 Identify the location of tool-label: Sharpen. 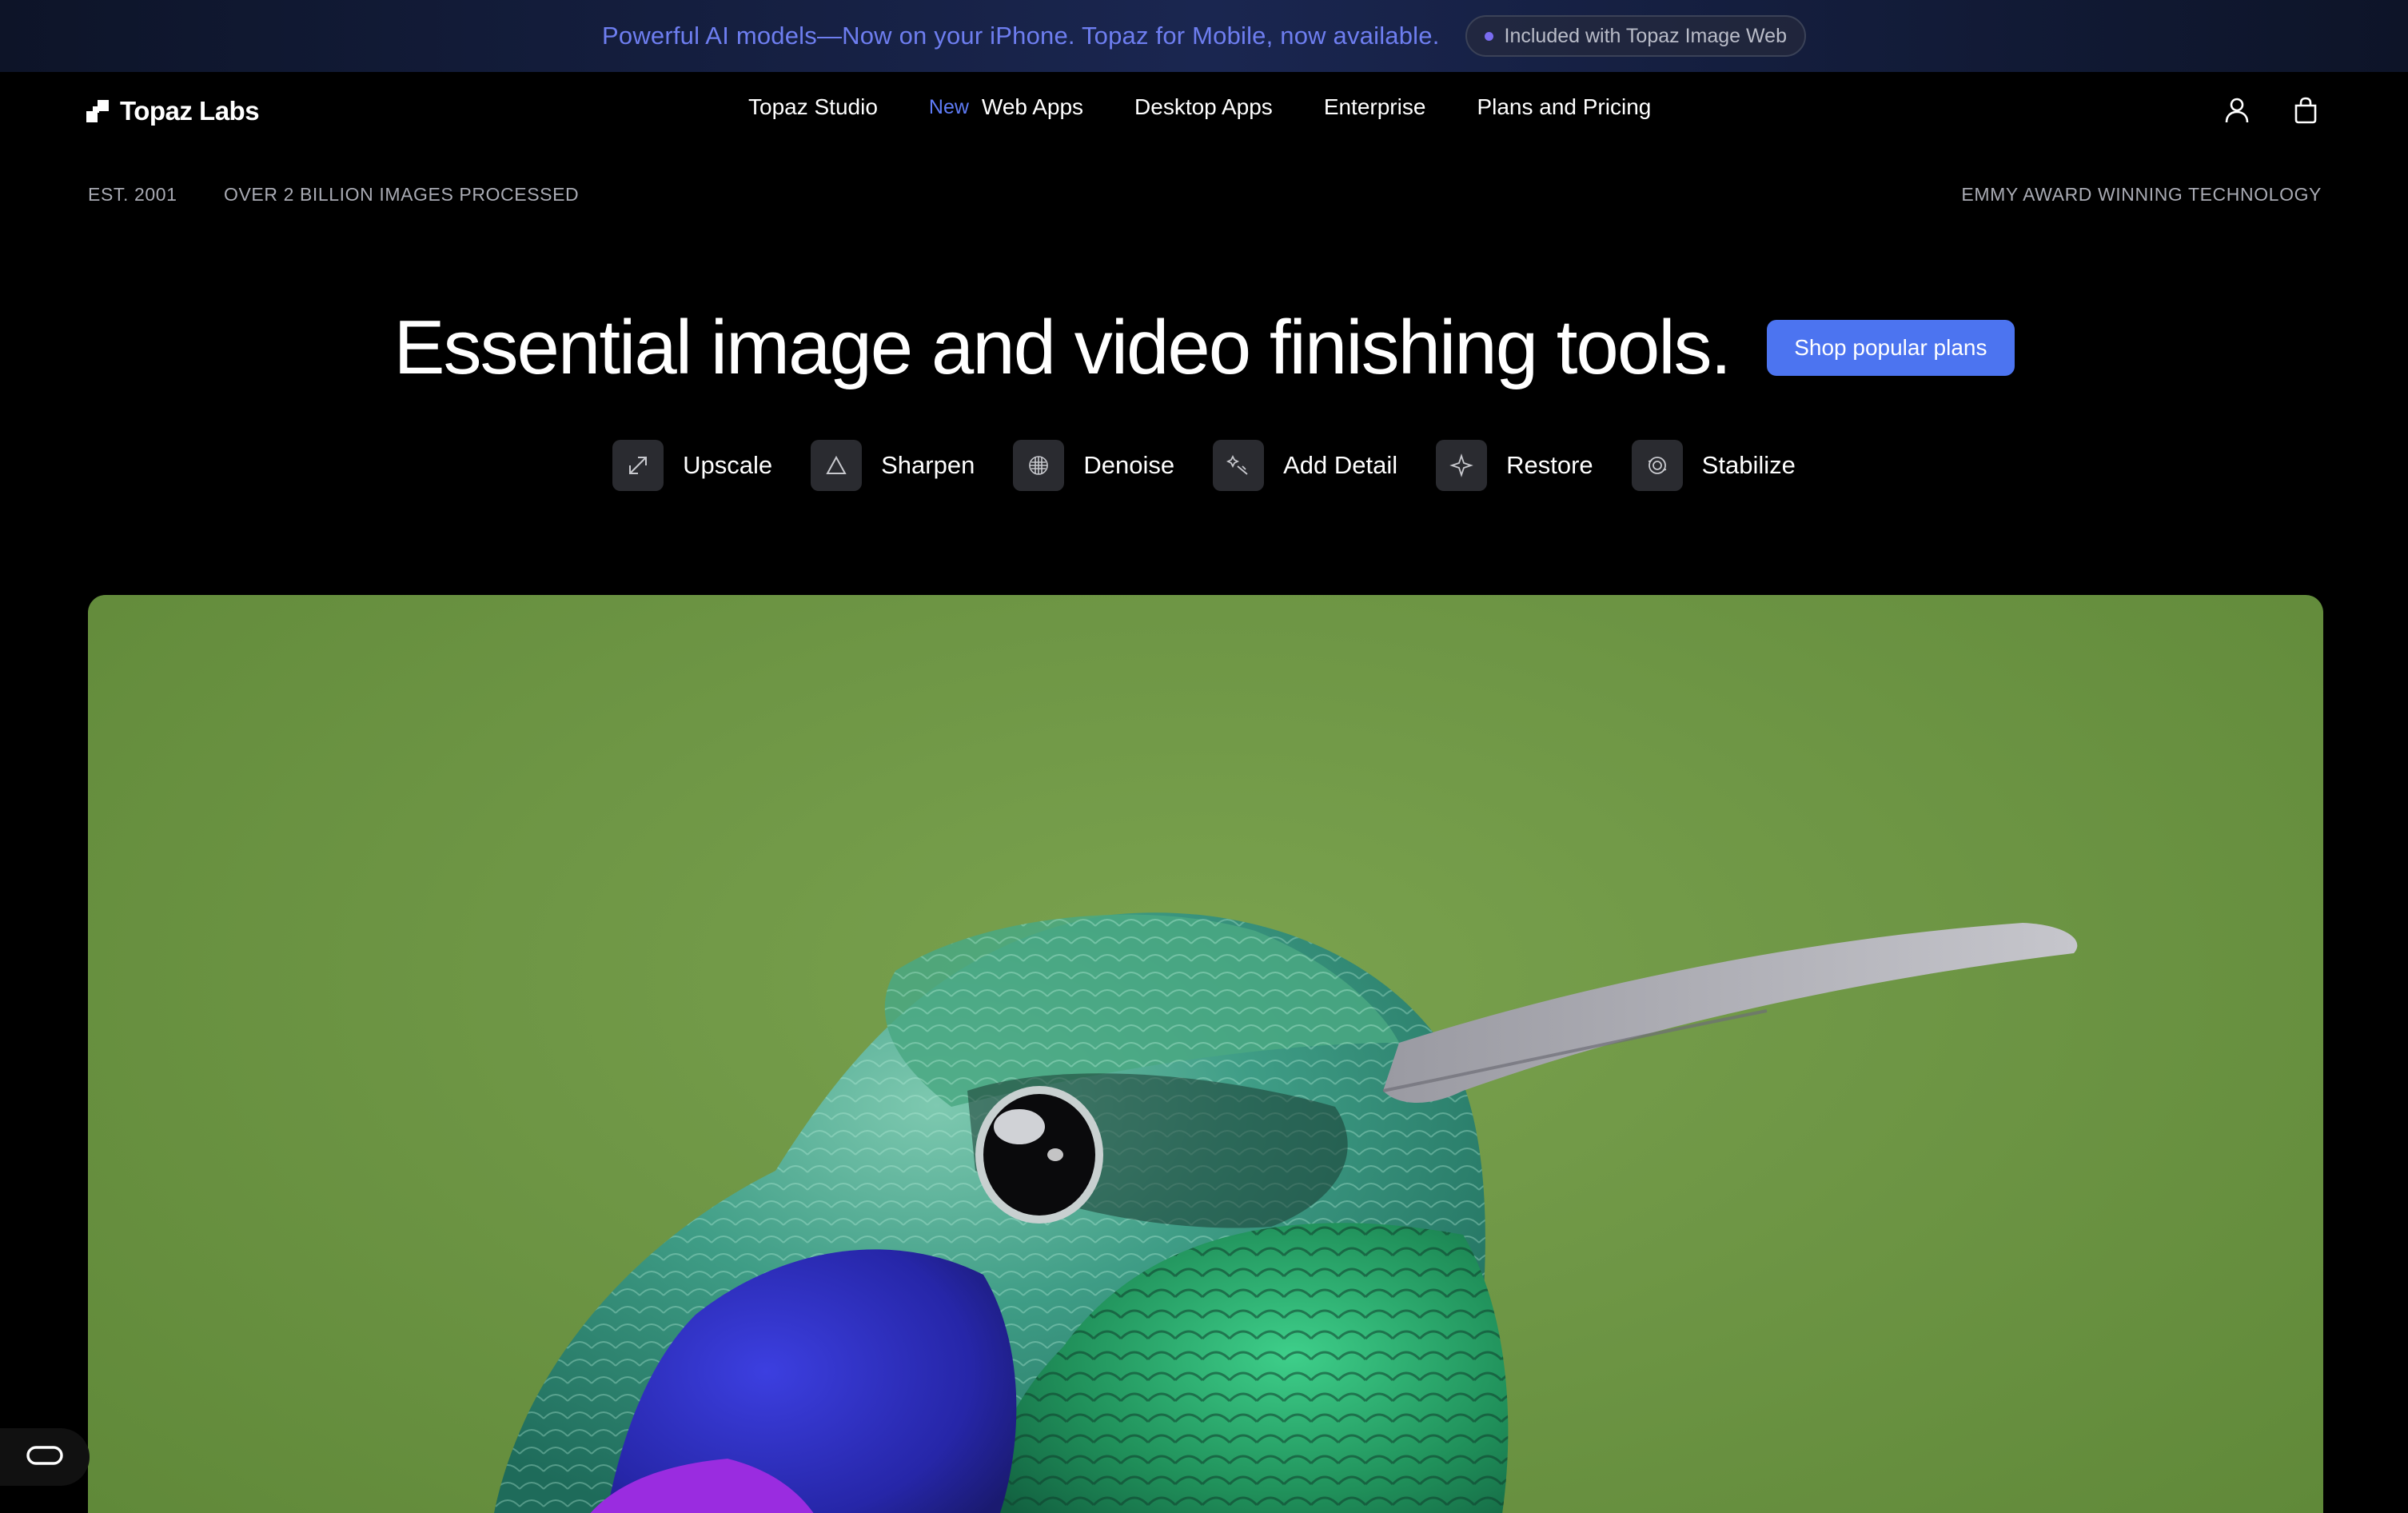
(928, 465).